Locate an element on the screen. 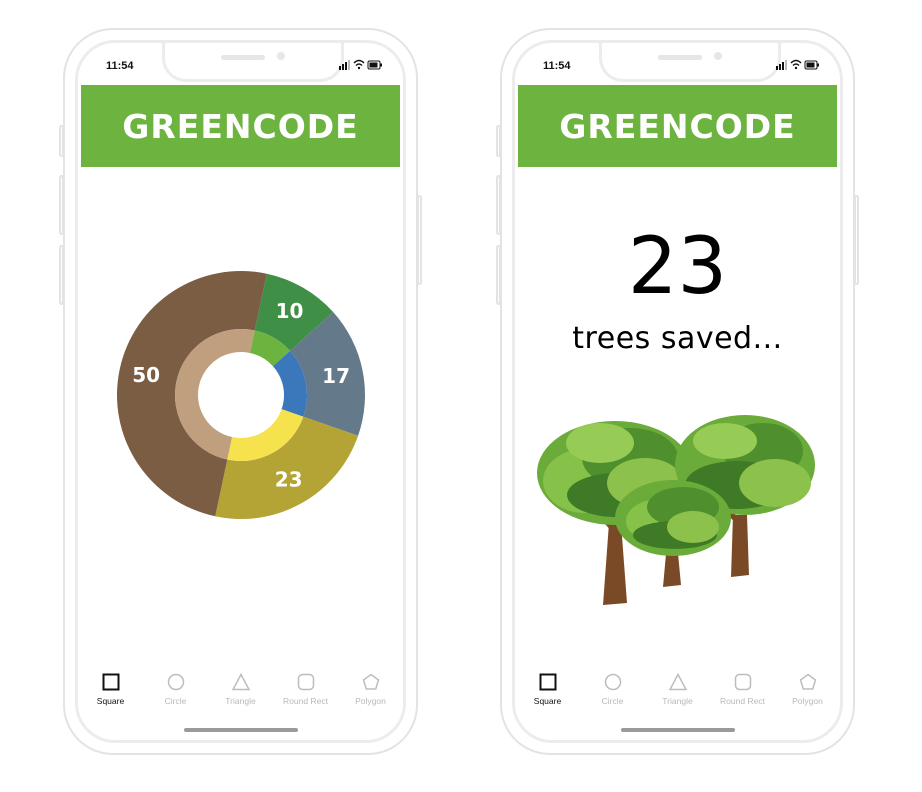 This screenshot has height=792, width=922. donut-label-17: 17 is located at coordinates (336, 376).